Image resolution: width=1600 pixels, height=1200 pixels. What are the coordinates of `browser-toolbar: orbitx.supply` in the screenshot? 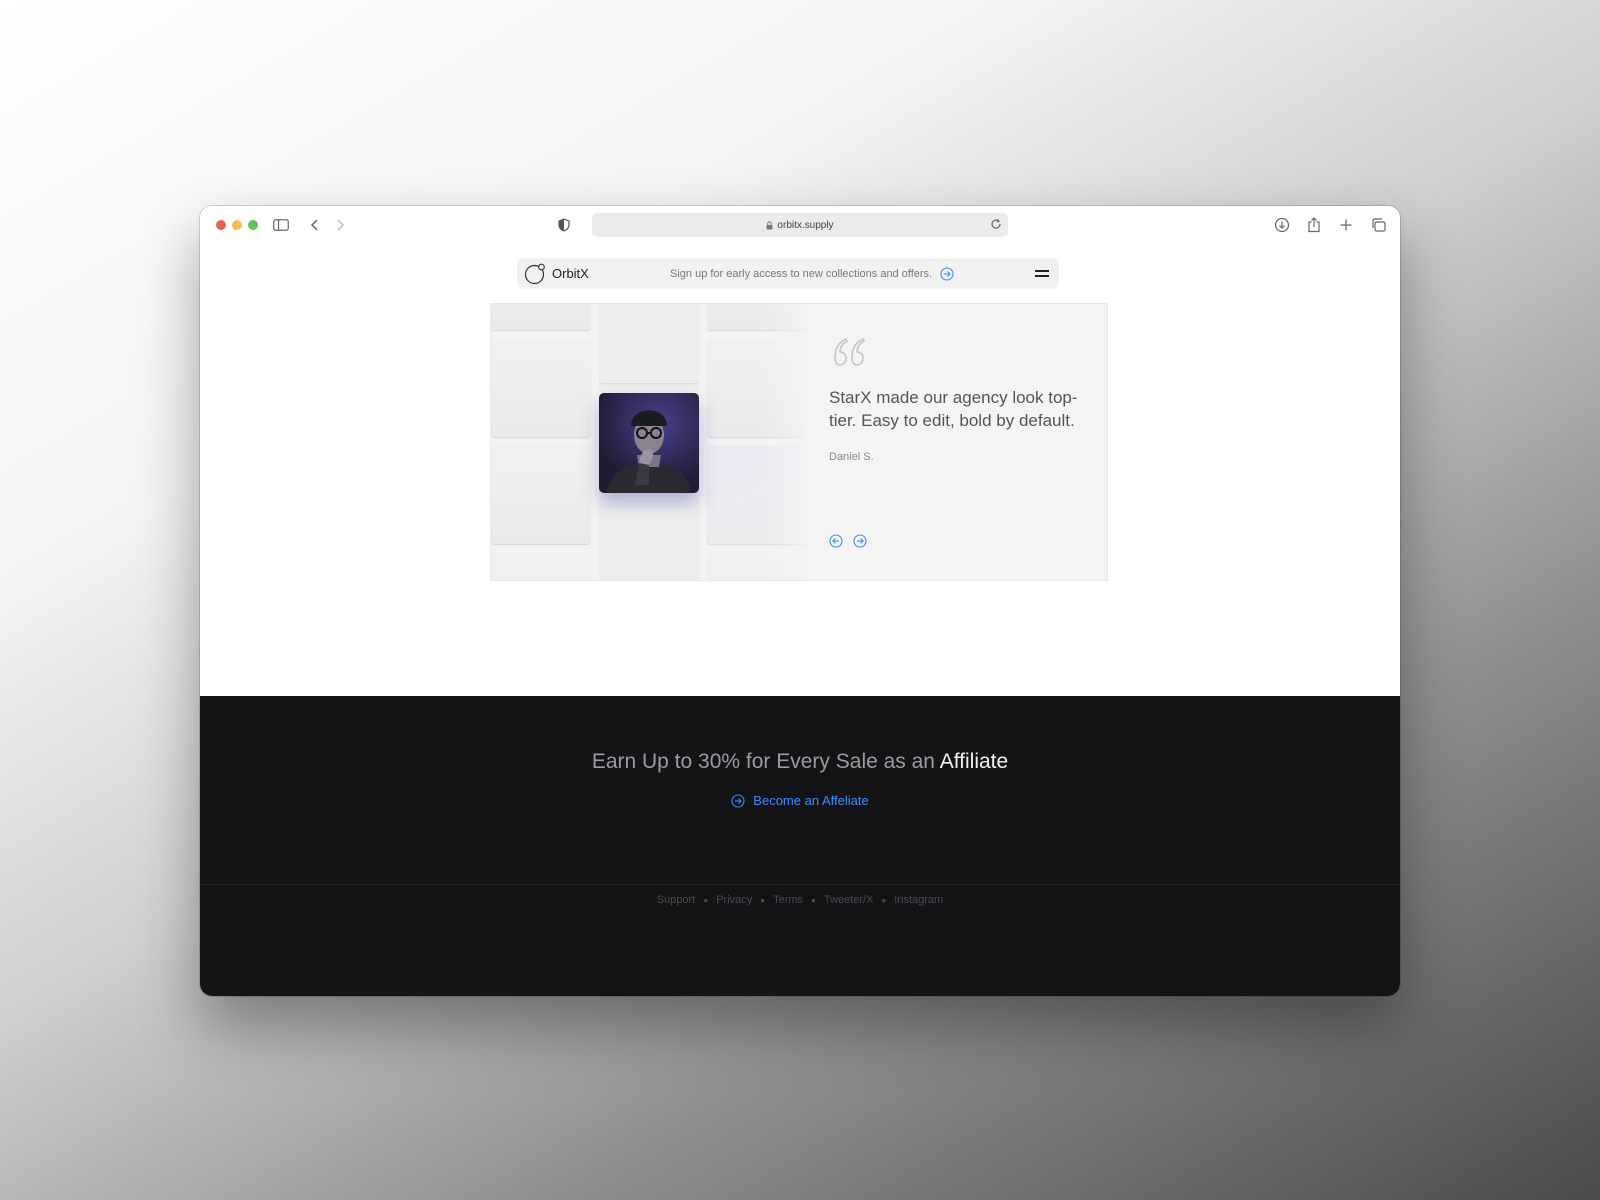 It's located at (800, 225).